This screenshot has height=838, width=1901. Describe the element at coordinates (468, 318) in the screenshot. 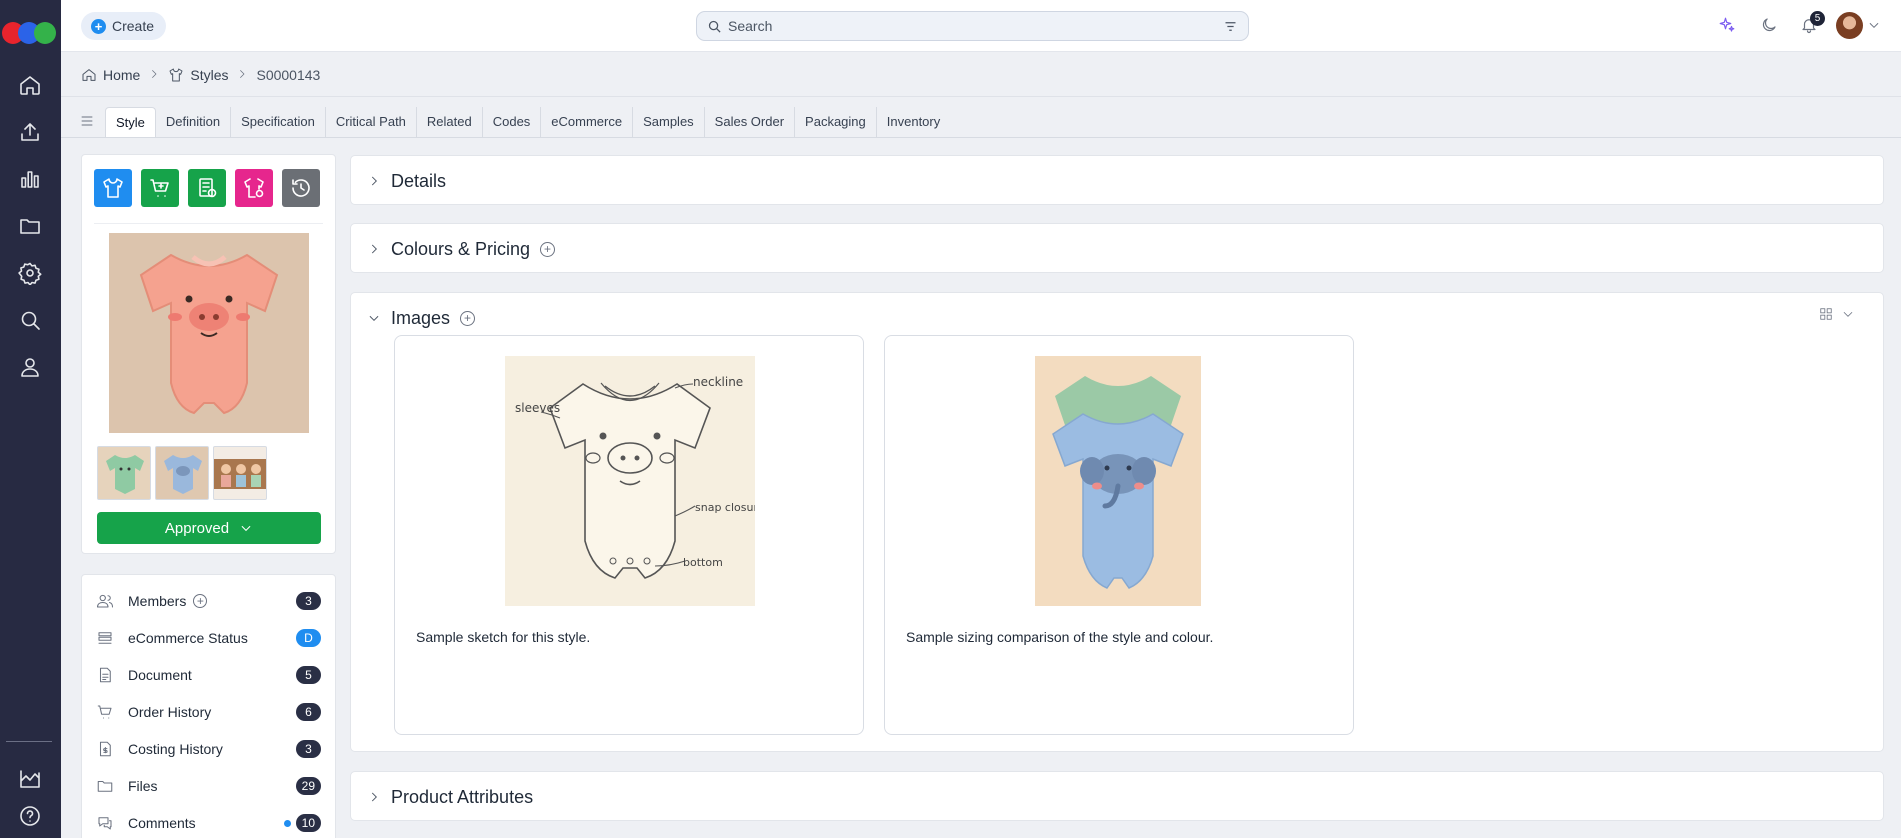

I see `add-image-icon: +` at that location.